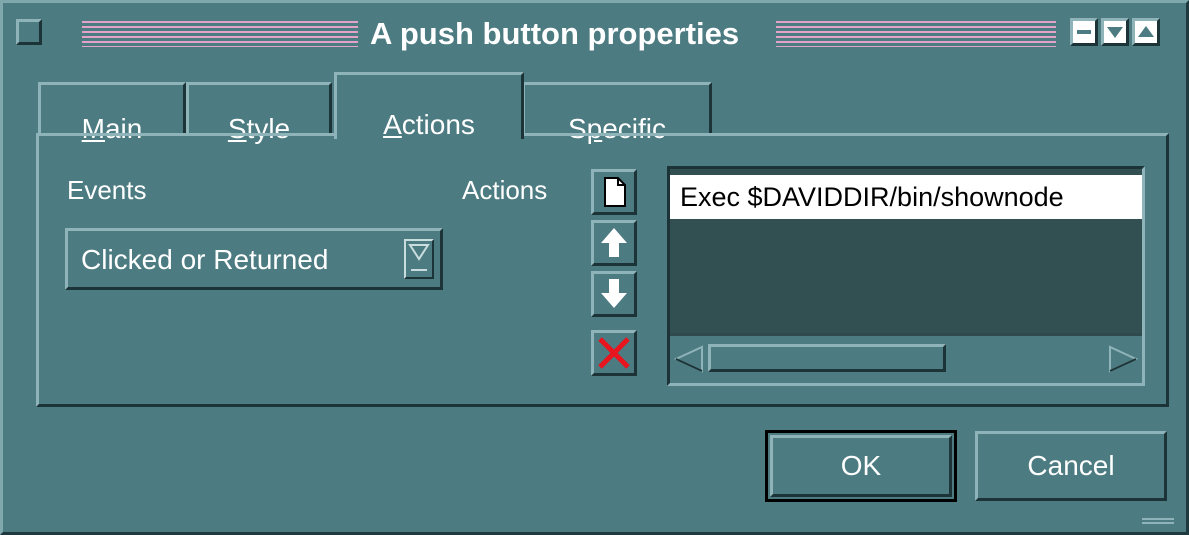 Image resolution: width=1189 pixels, height=535 pixels. I want to click on move-up-button, so click(614, 243).